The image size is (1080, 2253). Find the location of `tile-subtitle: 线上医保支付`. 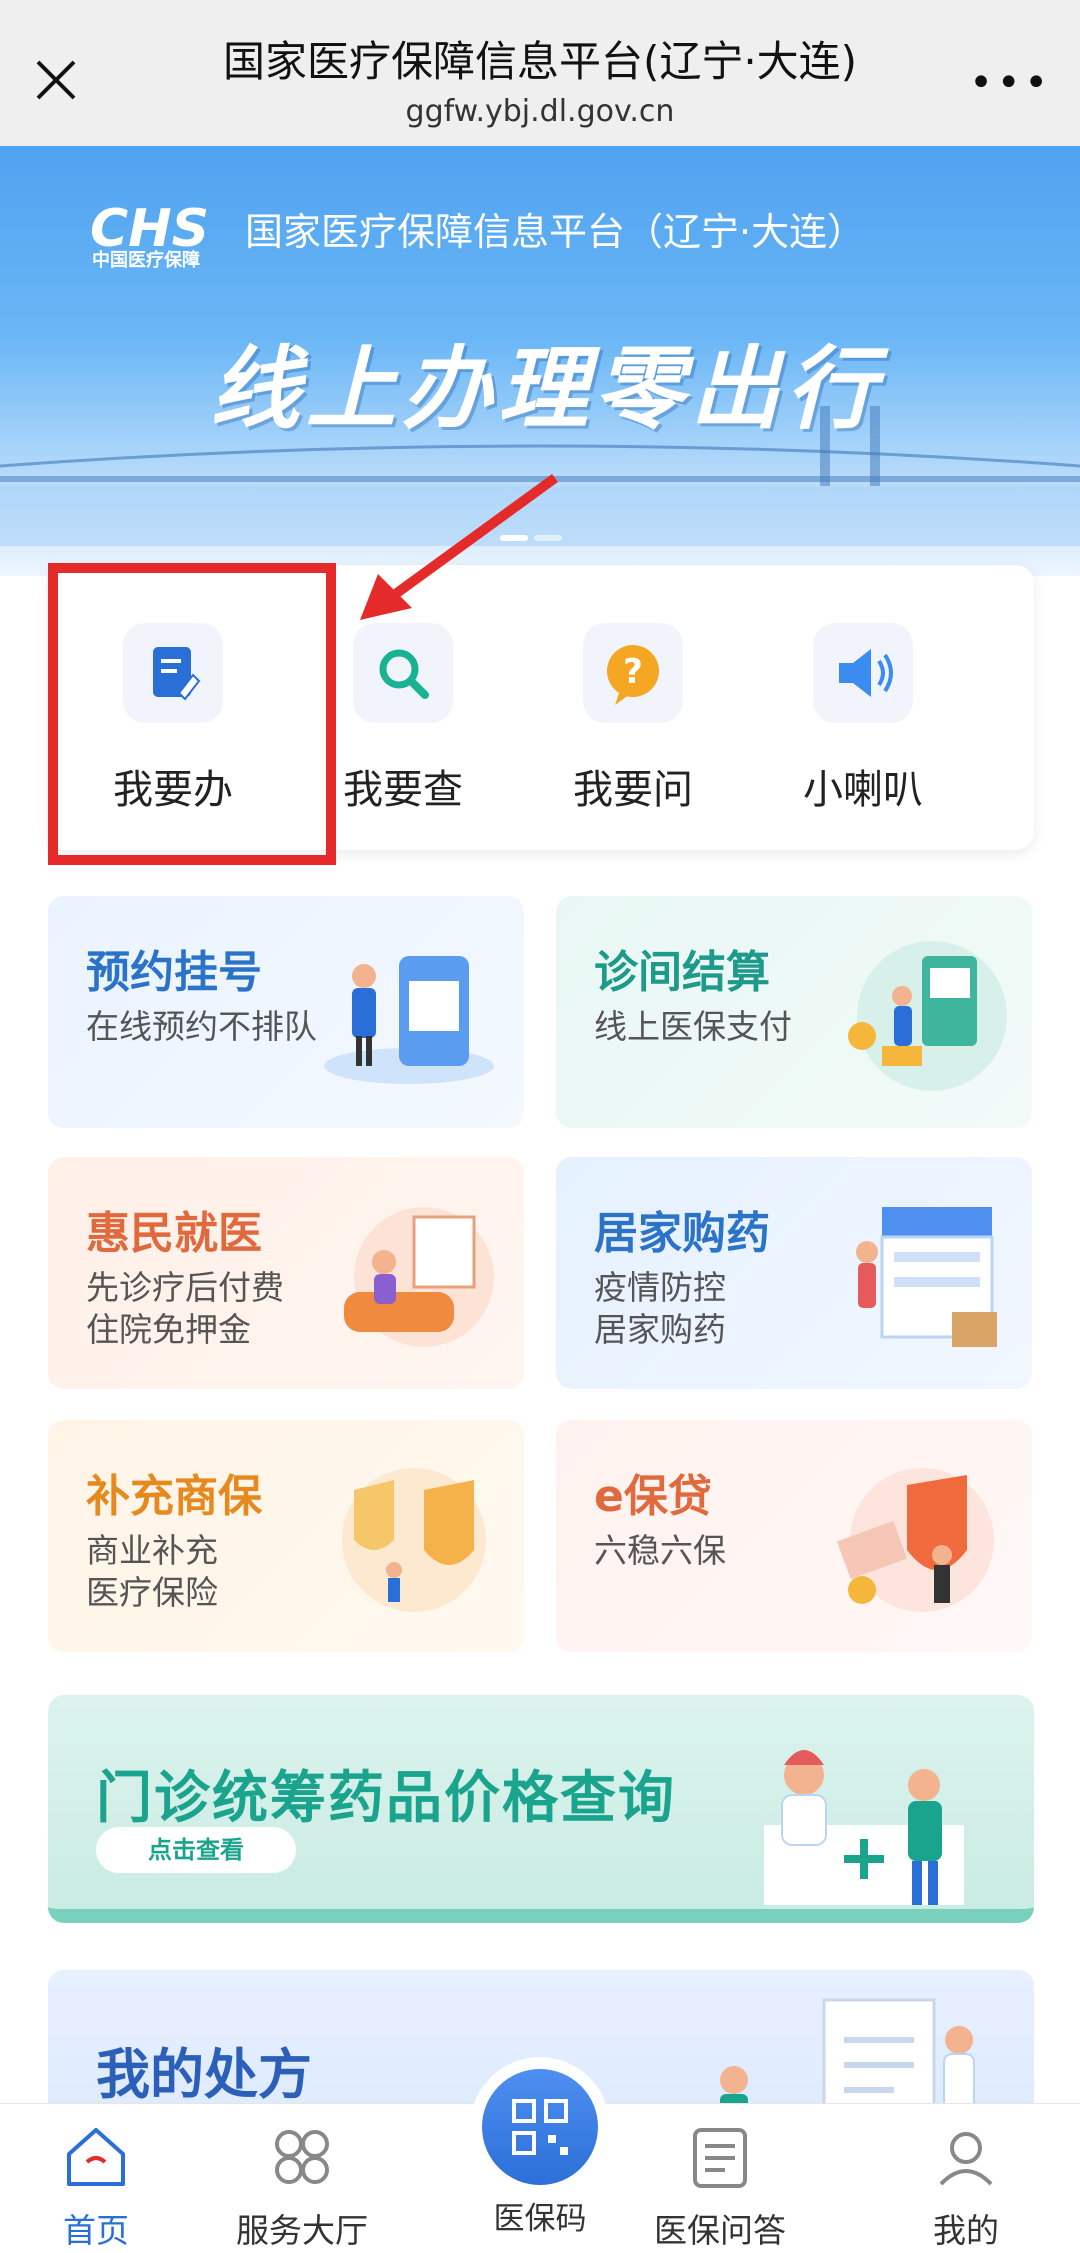

tile-subtitle: 线上医保支付 is located at coordinates (693, 1026).